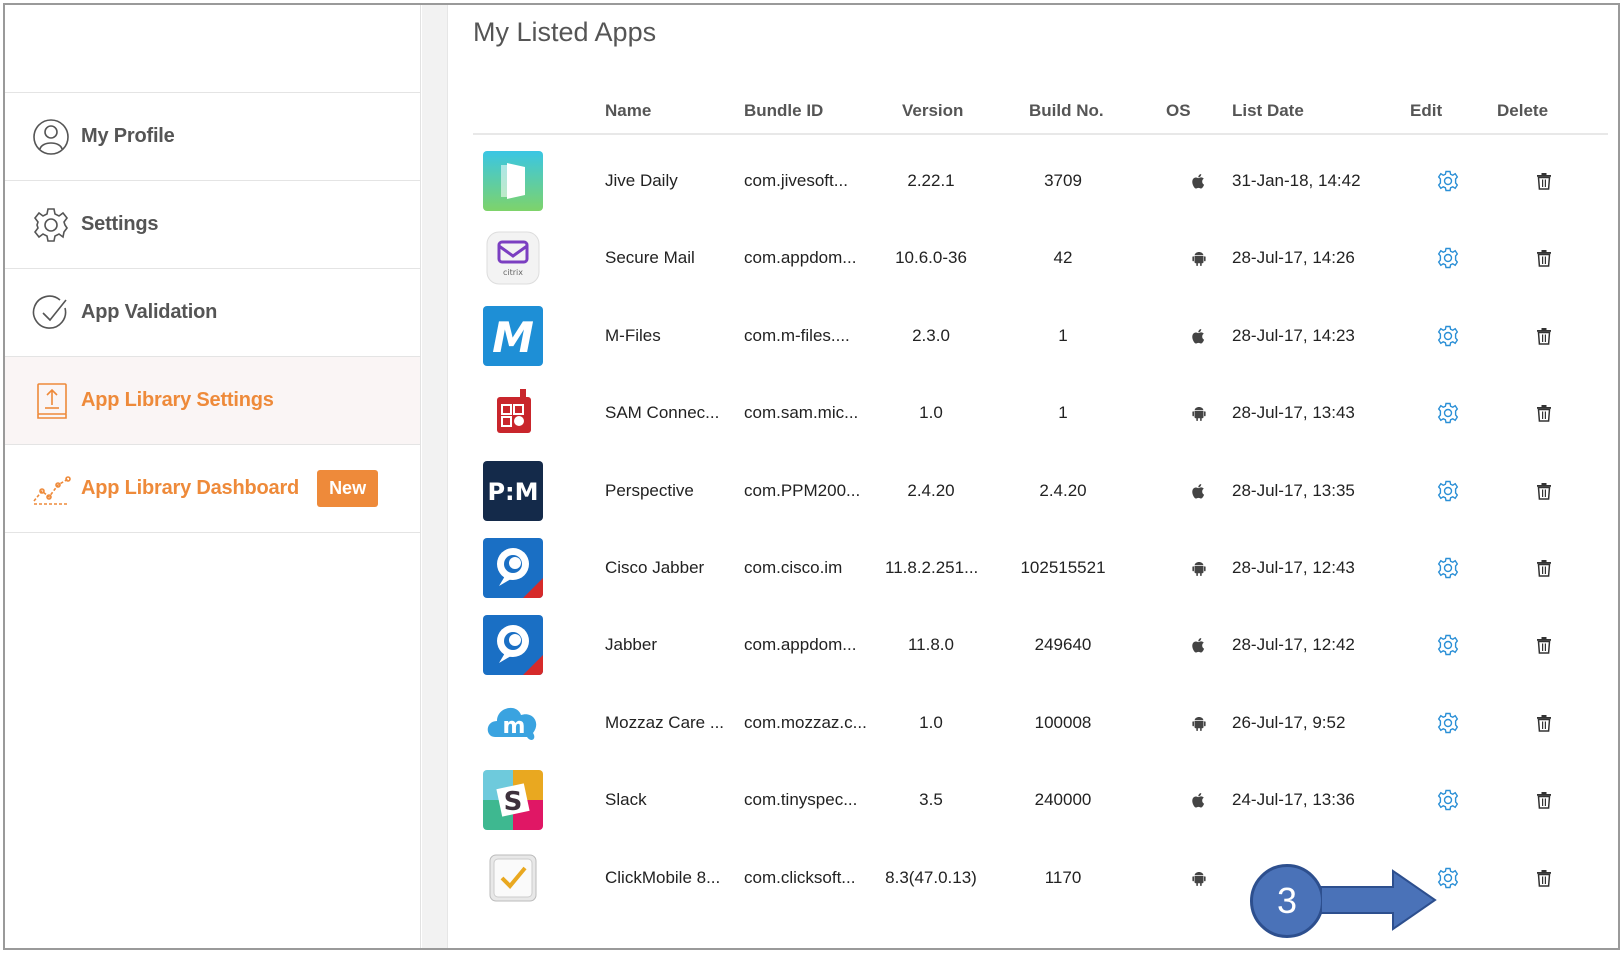  Describe the element at coordinates (1063, 800) in the screenshot. I see `build-number: 240000` at that location.